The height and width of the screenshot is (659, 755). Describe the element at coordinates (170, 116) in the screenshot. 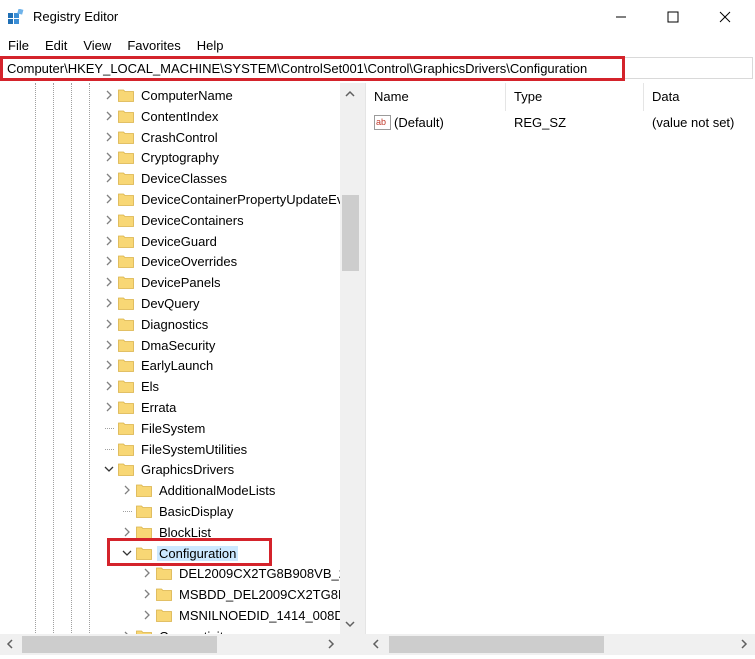

I see `tree-item: ContentIndex` at that location.